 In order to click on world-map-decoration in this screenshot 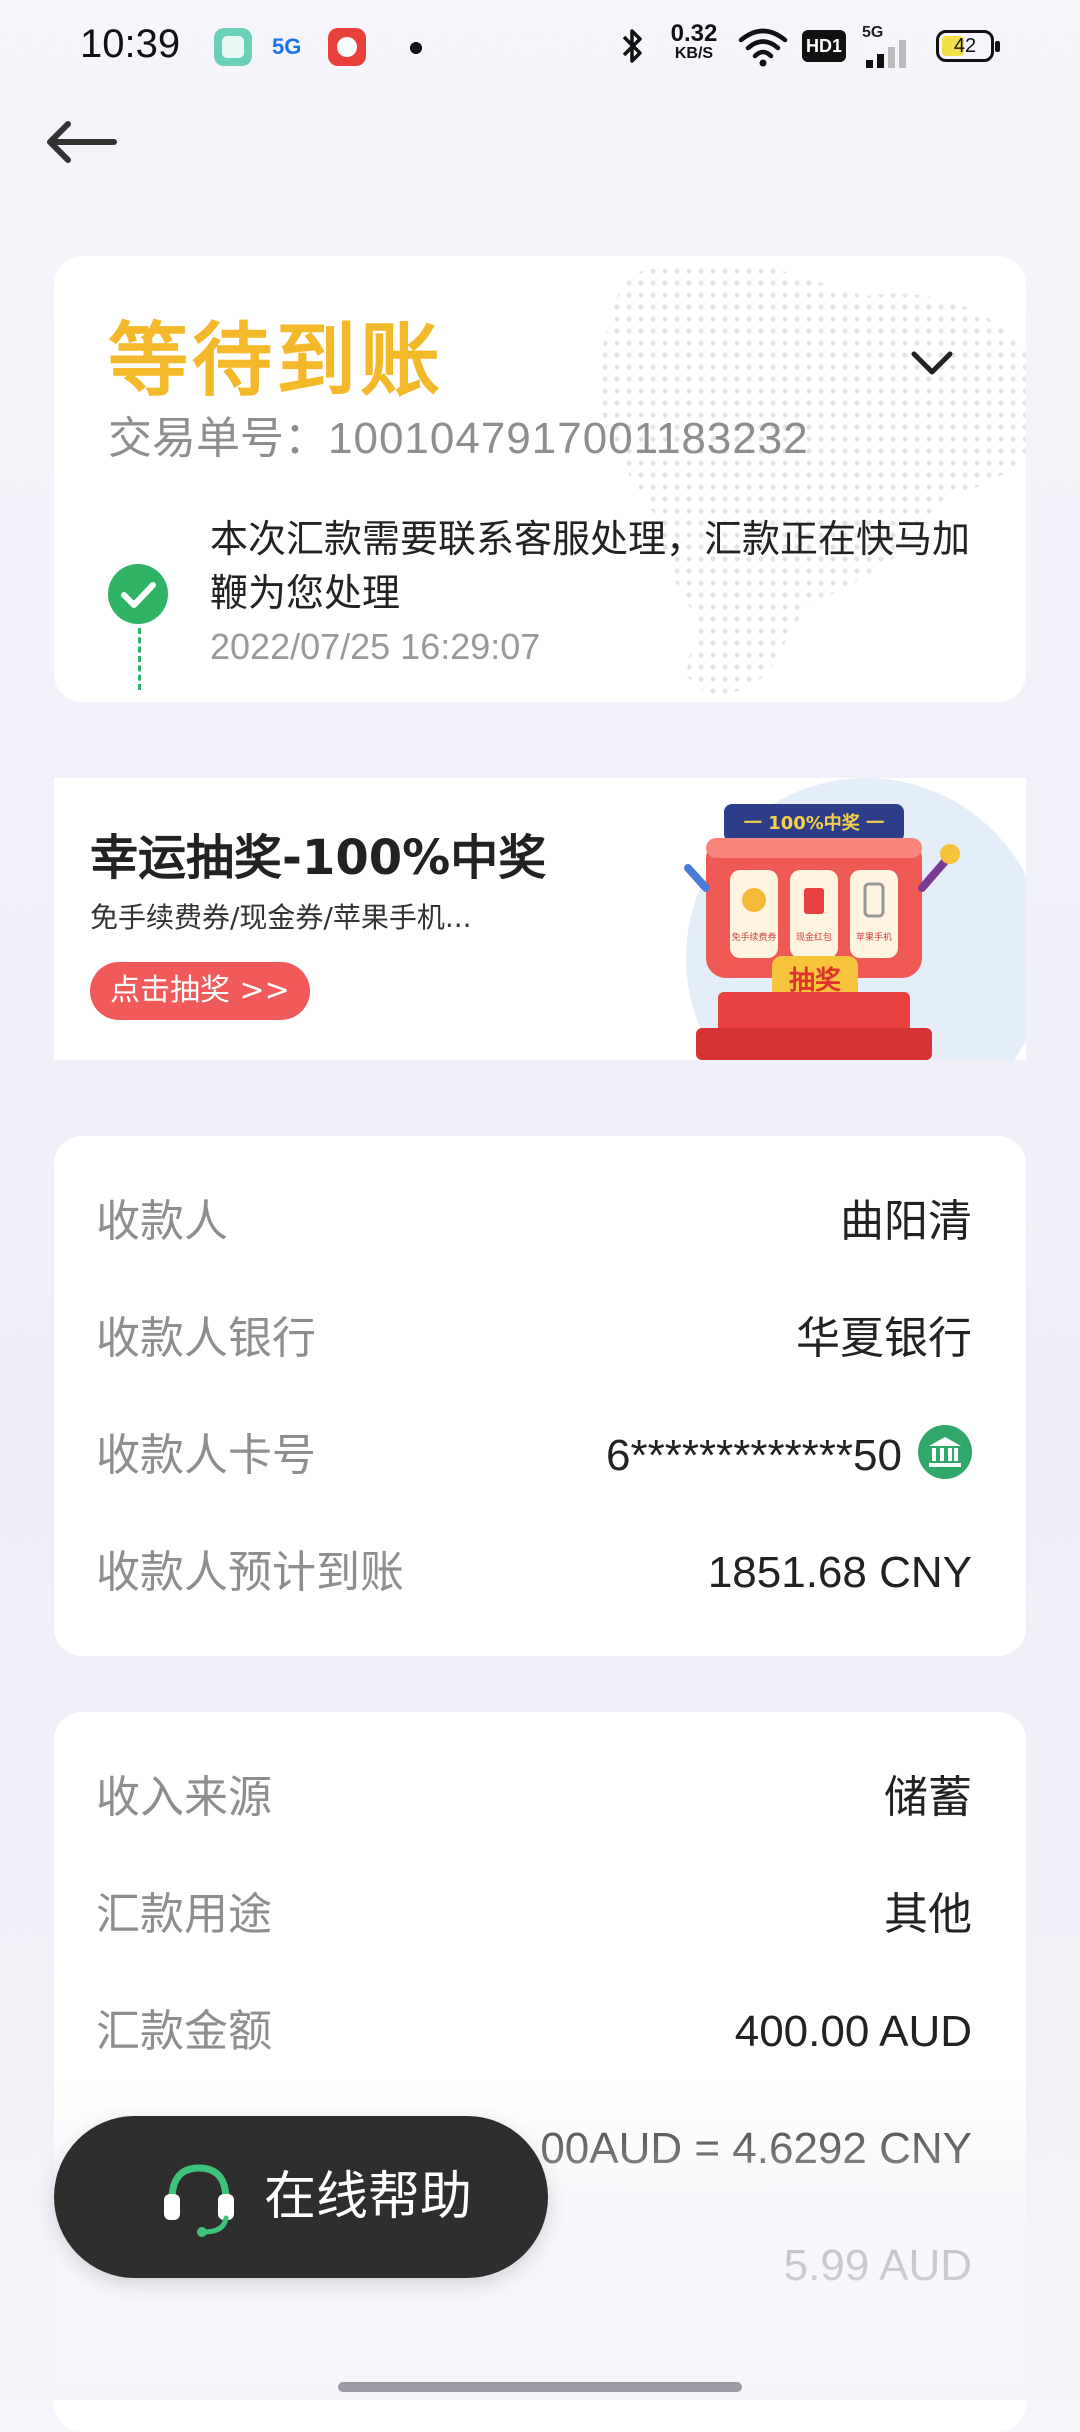, I will do `click(812, 482)`.